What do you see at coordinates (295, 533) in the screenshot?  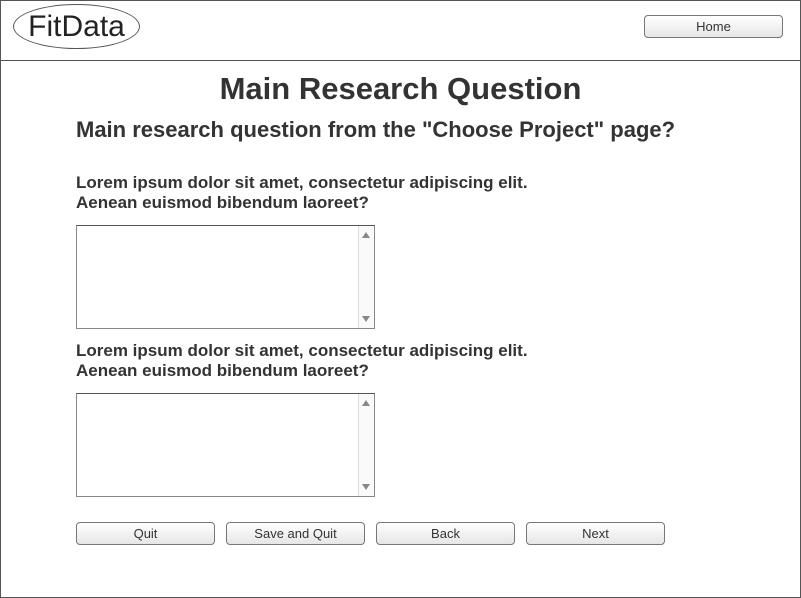 I see `save-and-quit-button: Save and Quit` at bounding box center [295, 533].